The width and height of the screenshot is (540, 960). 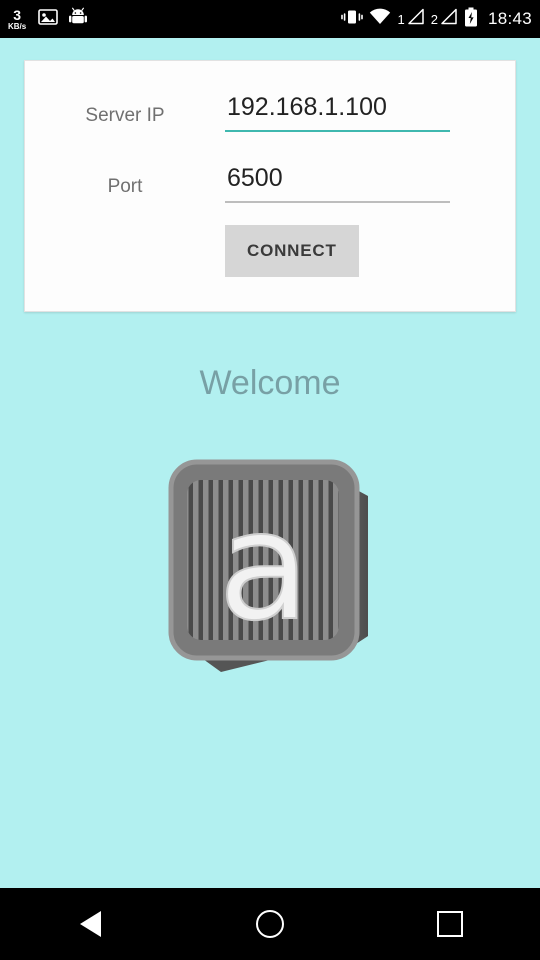 I want to click on wifi-icon, so click(x=380, y=19).